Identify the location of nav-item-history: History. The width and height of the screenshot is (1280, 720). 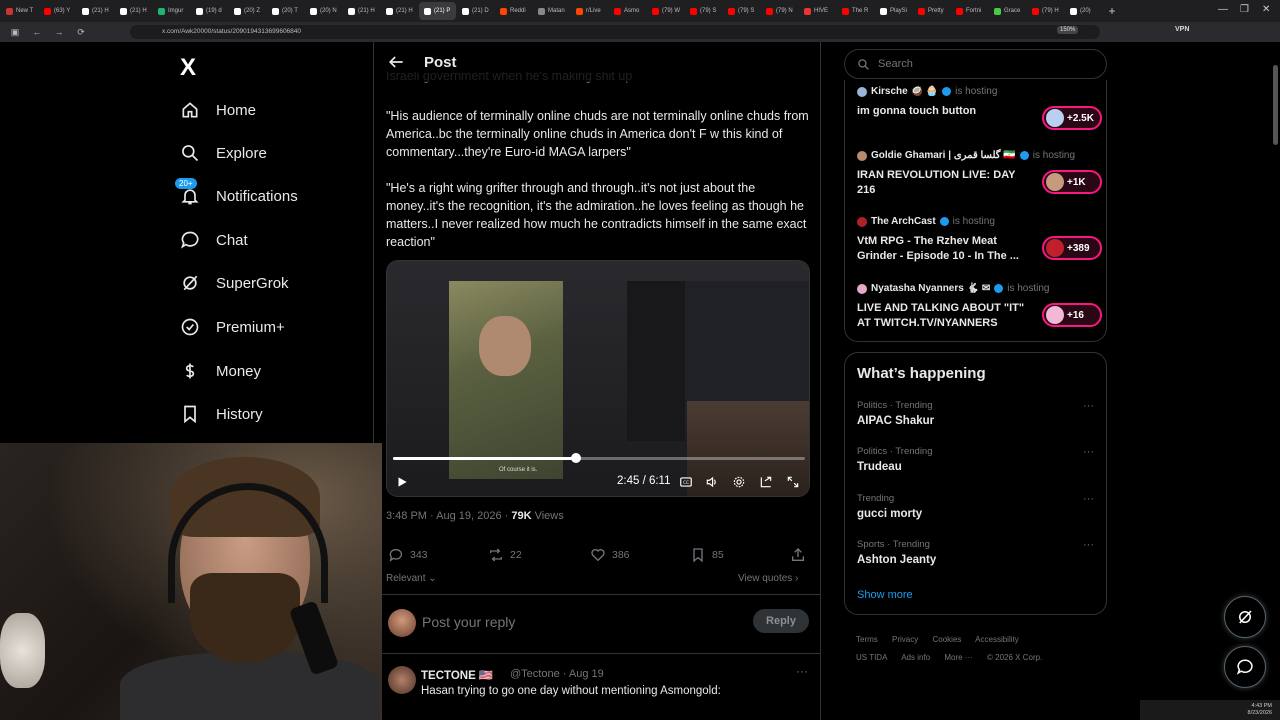
(221, 414).